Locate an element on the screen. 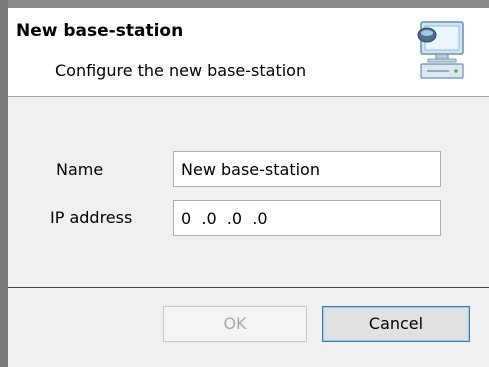  dialog-subtitle: Configure the new base-station is located at coordinates (181, 70).